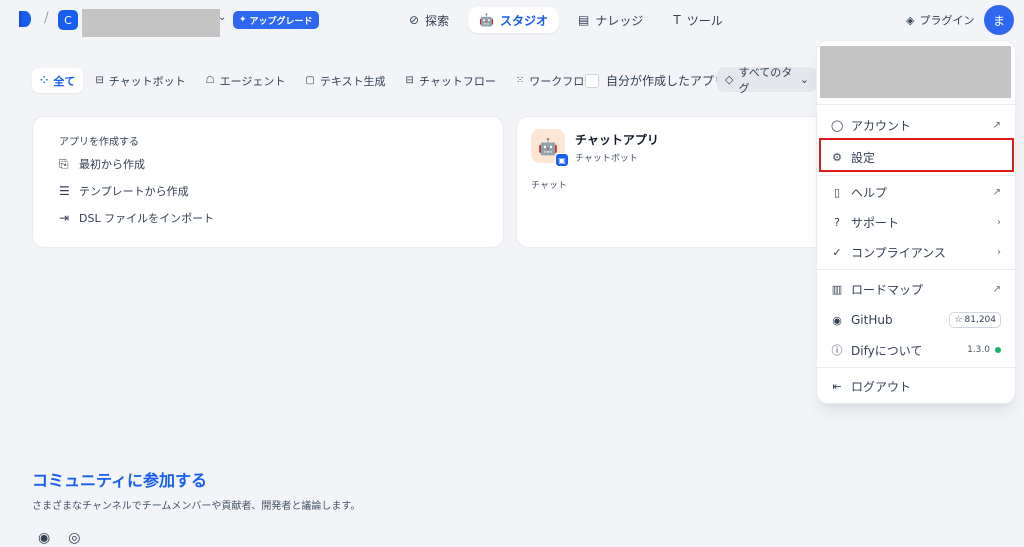 The width and height of the screenshot is (1024, 547). What do you see at coordinates (729, 79) in the screenshot?
I see `tag-icon: ◇` at bounding box center [729, 79].